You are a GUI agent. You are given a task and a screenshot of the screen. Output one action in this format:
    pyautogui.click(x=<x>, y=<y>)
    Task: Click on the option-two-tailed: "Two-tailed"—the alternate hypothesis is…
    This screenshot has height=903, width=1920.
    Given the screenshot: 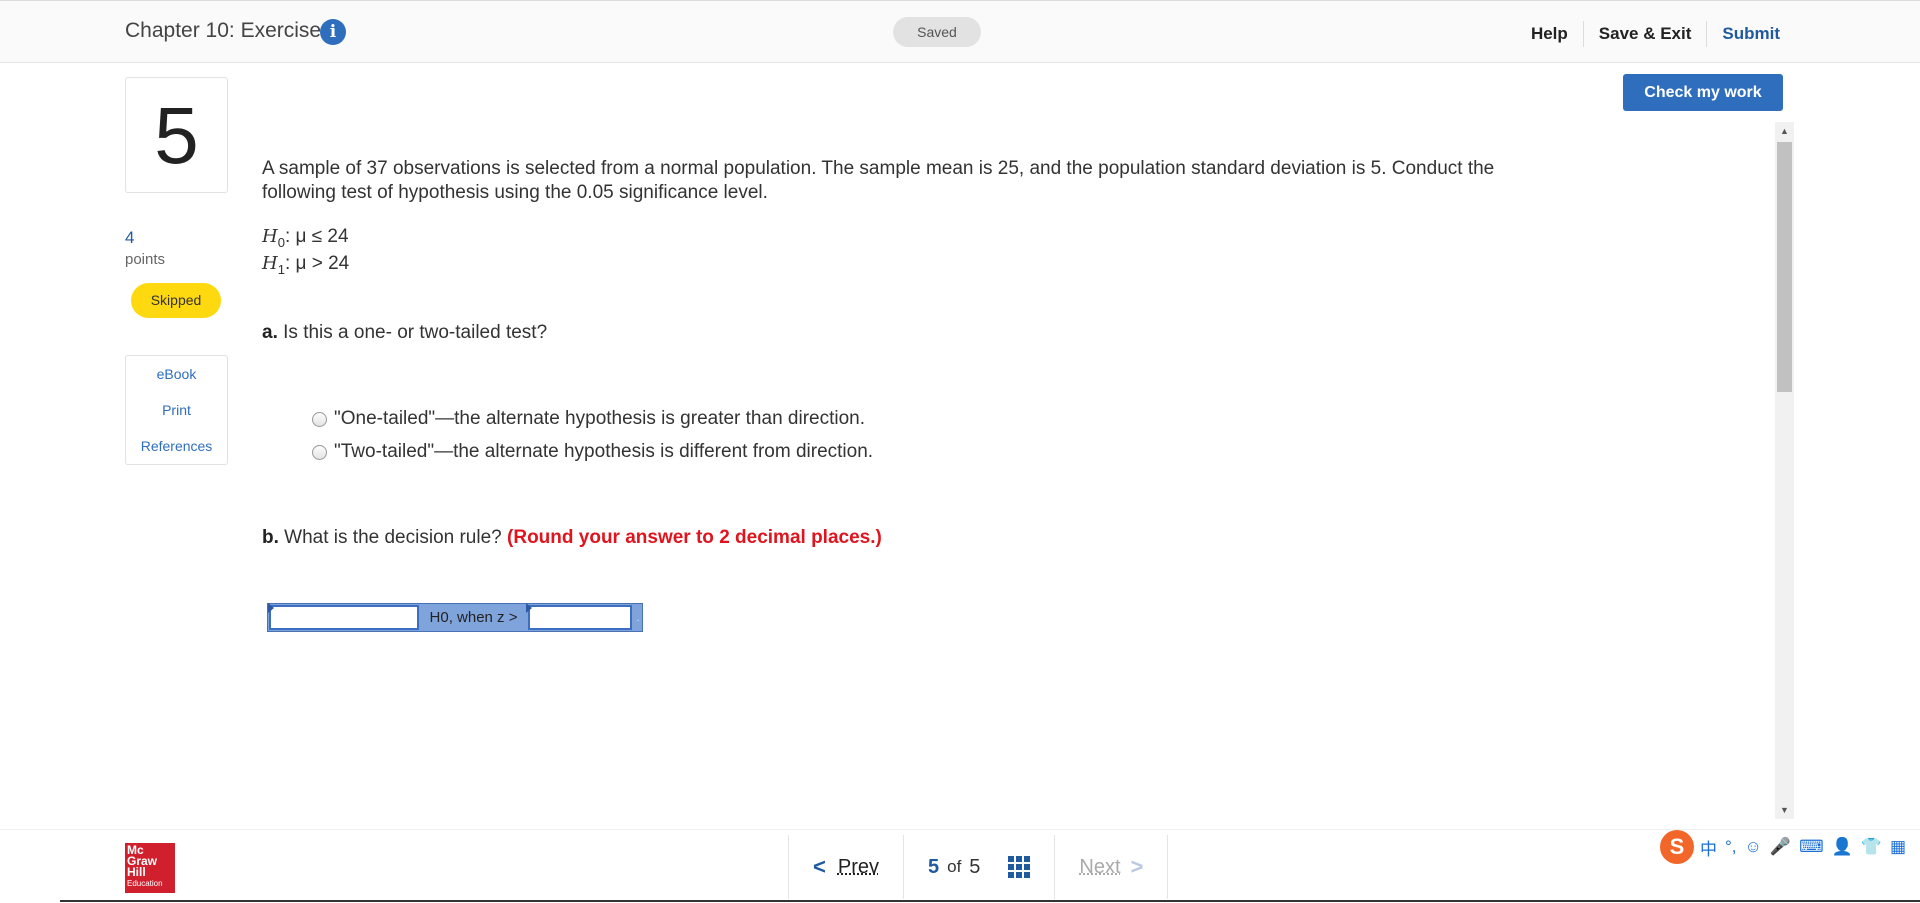 What is the action you would take?
    pyautogui.click(x=592, y=452)
    